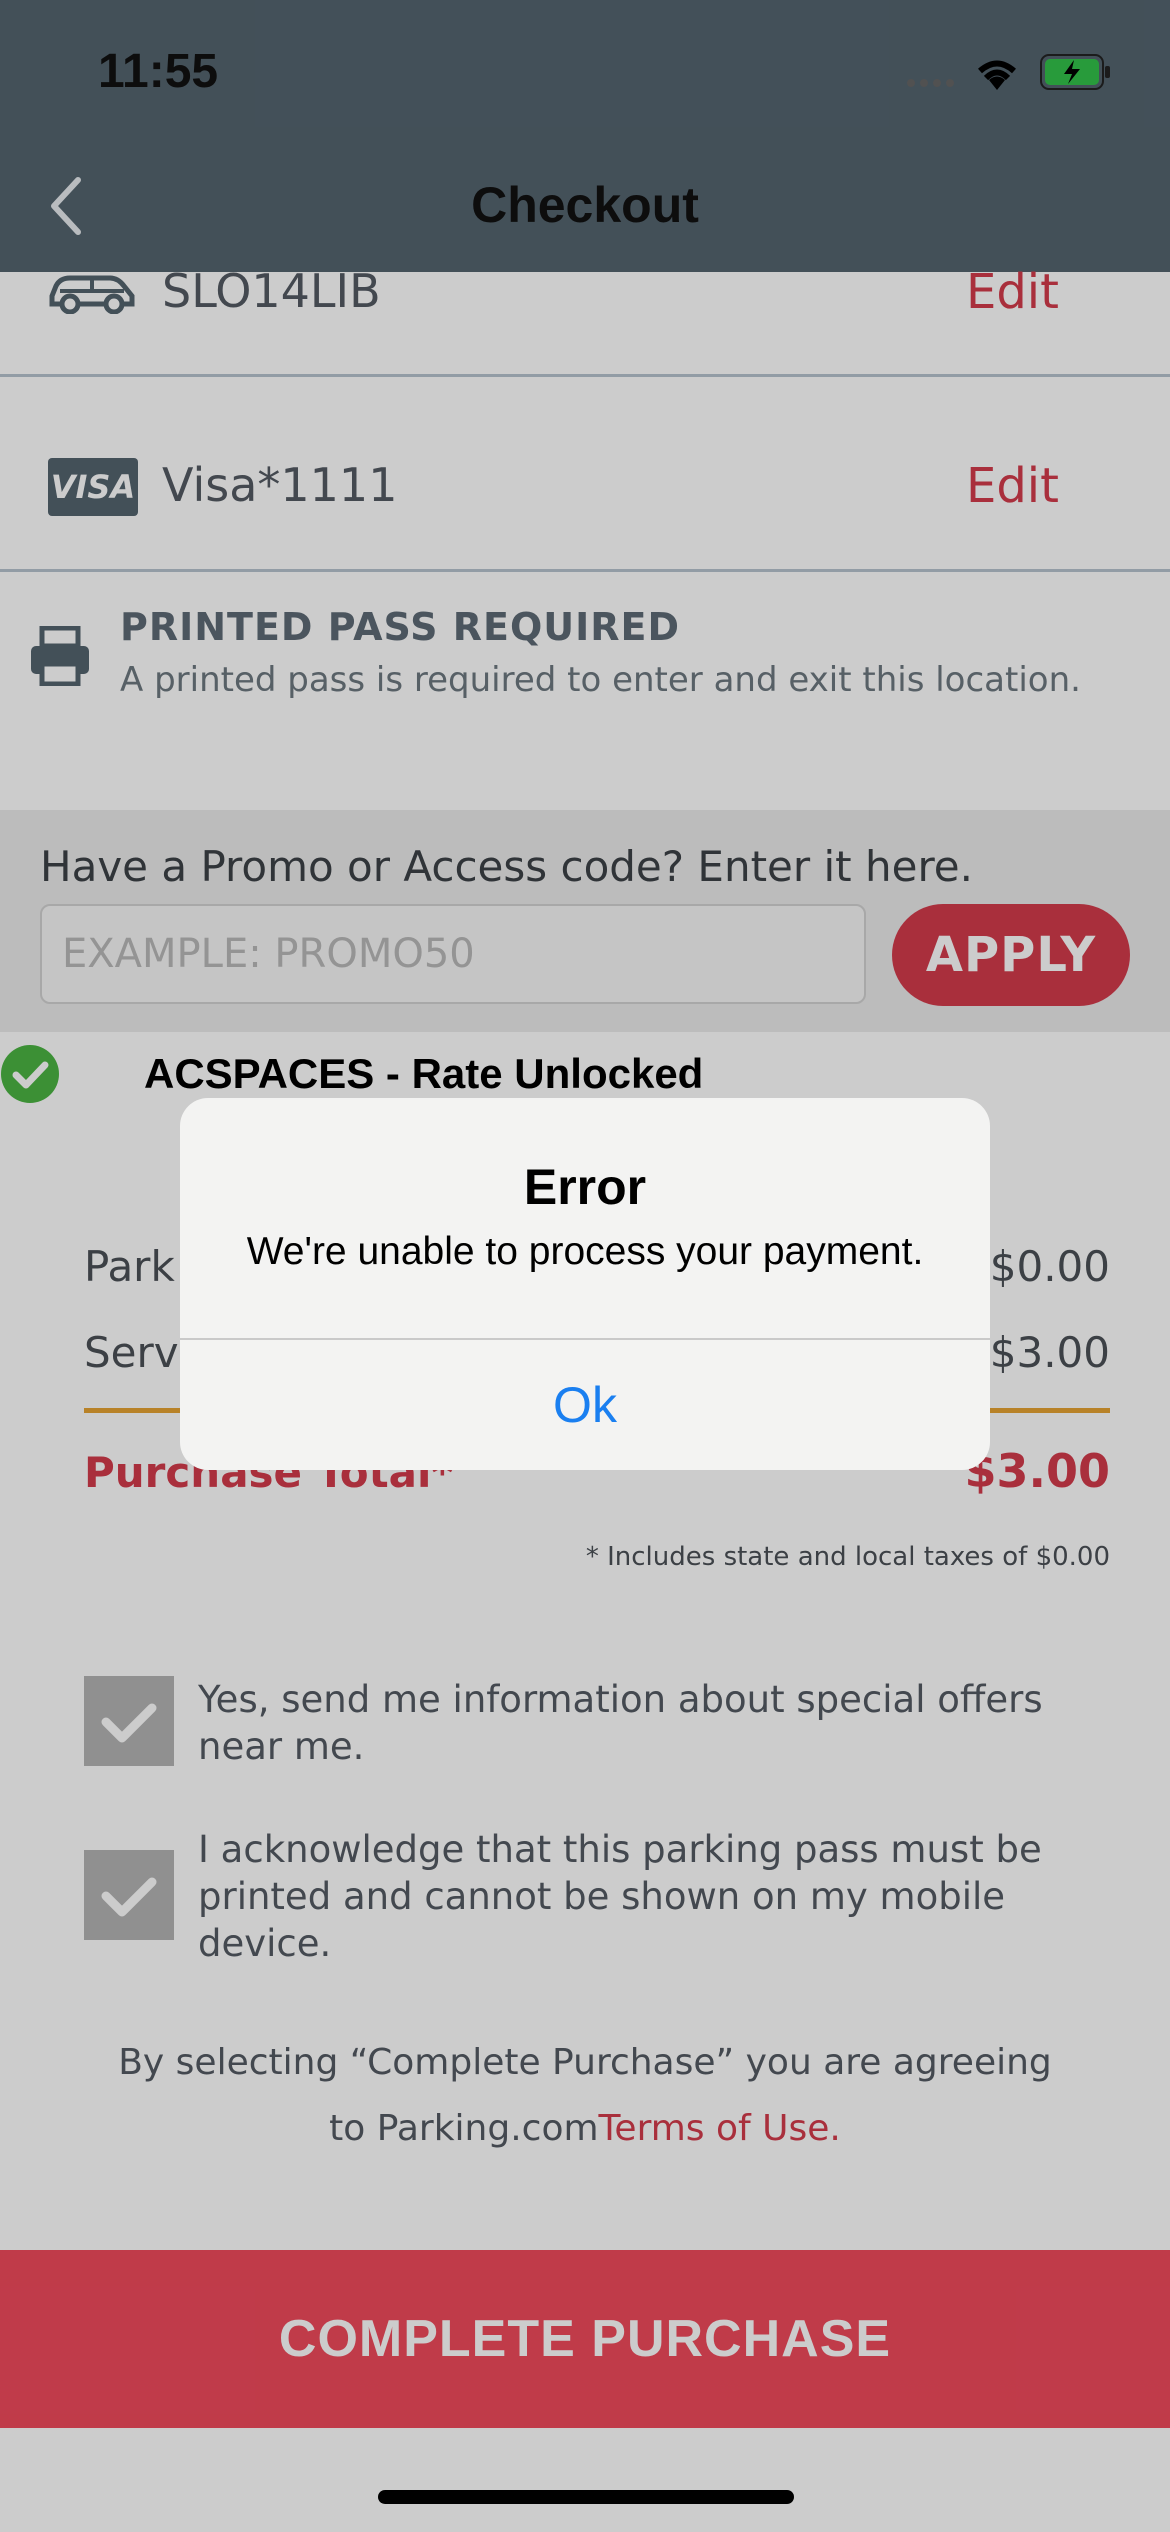 Image resolution: width=1170 pixels, height=2532 pixels. What do you see at coordinates (585, 1187) in the screenshot?
I see `alert-title: Error` at bounding box center [585, 1187].